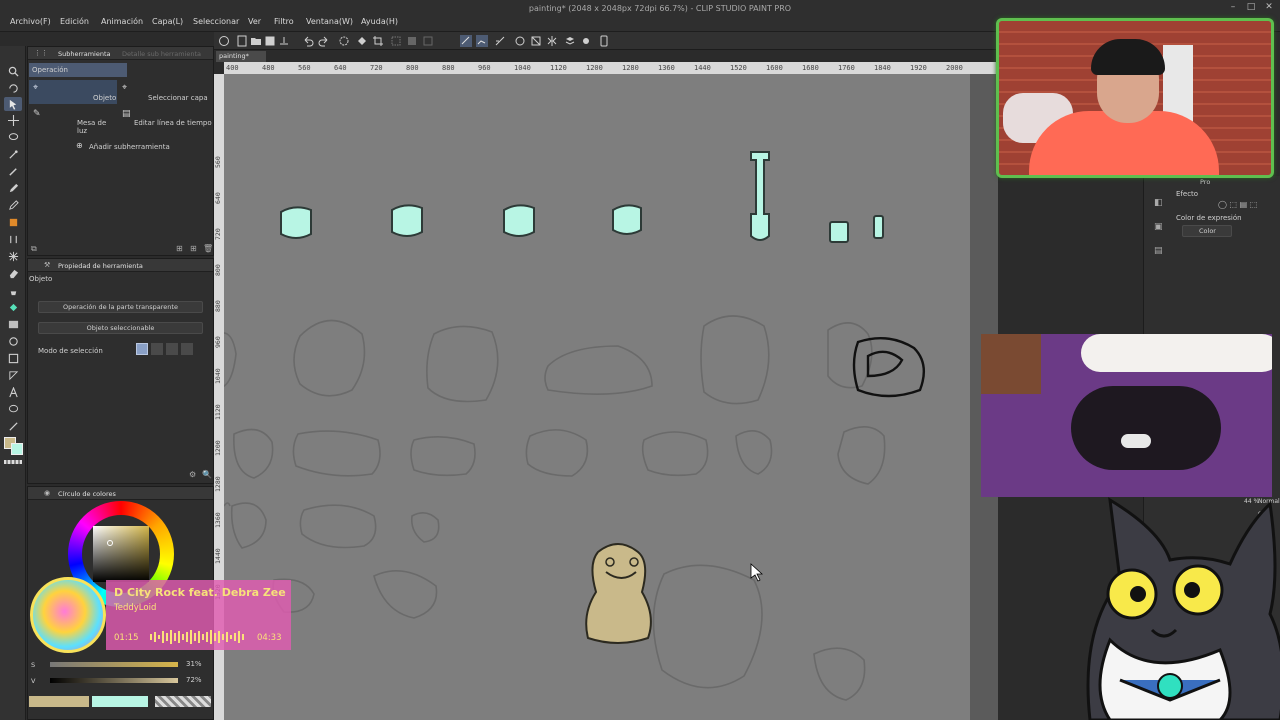  Describe the element at coordinates (13, 375) in the screenshot. I see `ruler-tool-button` at that location.